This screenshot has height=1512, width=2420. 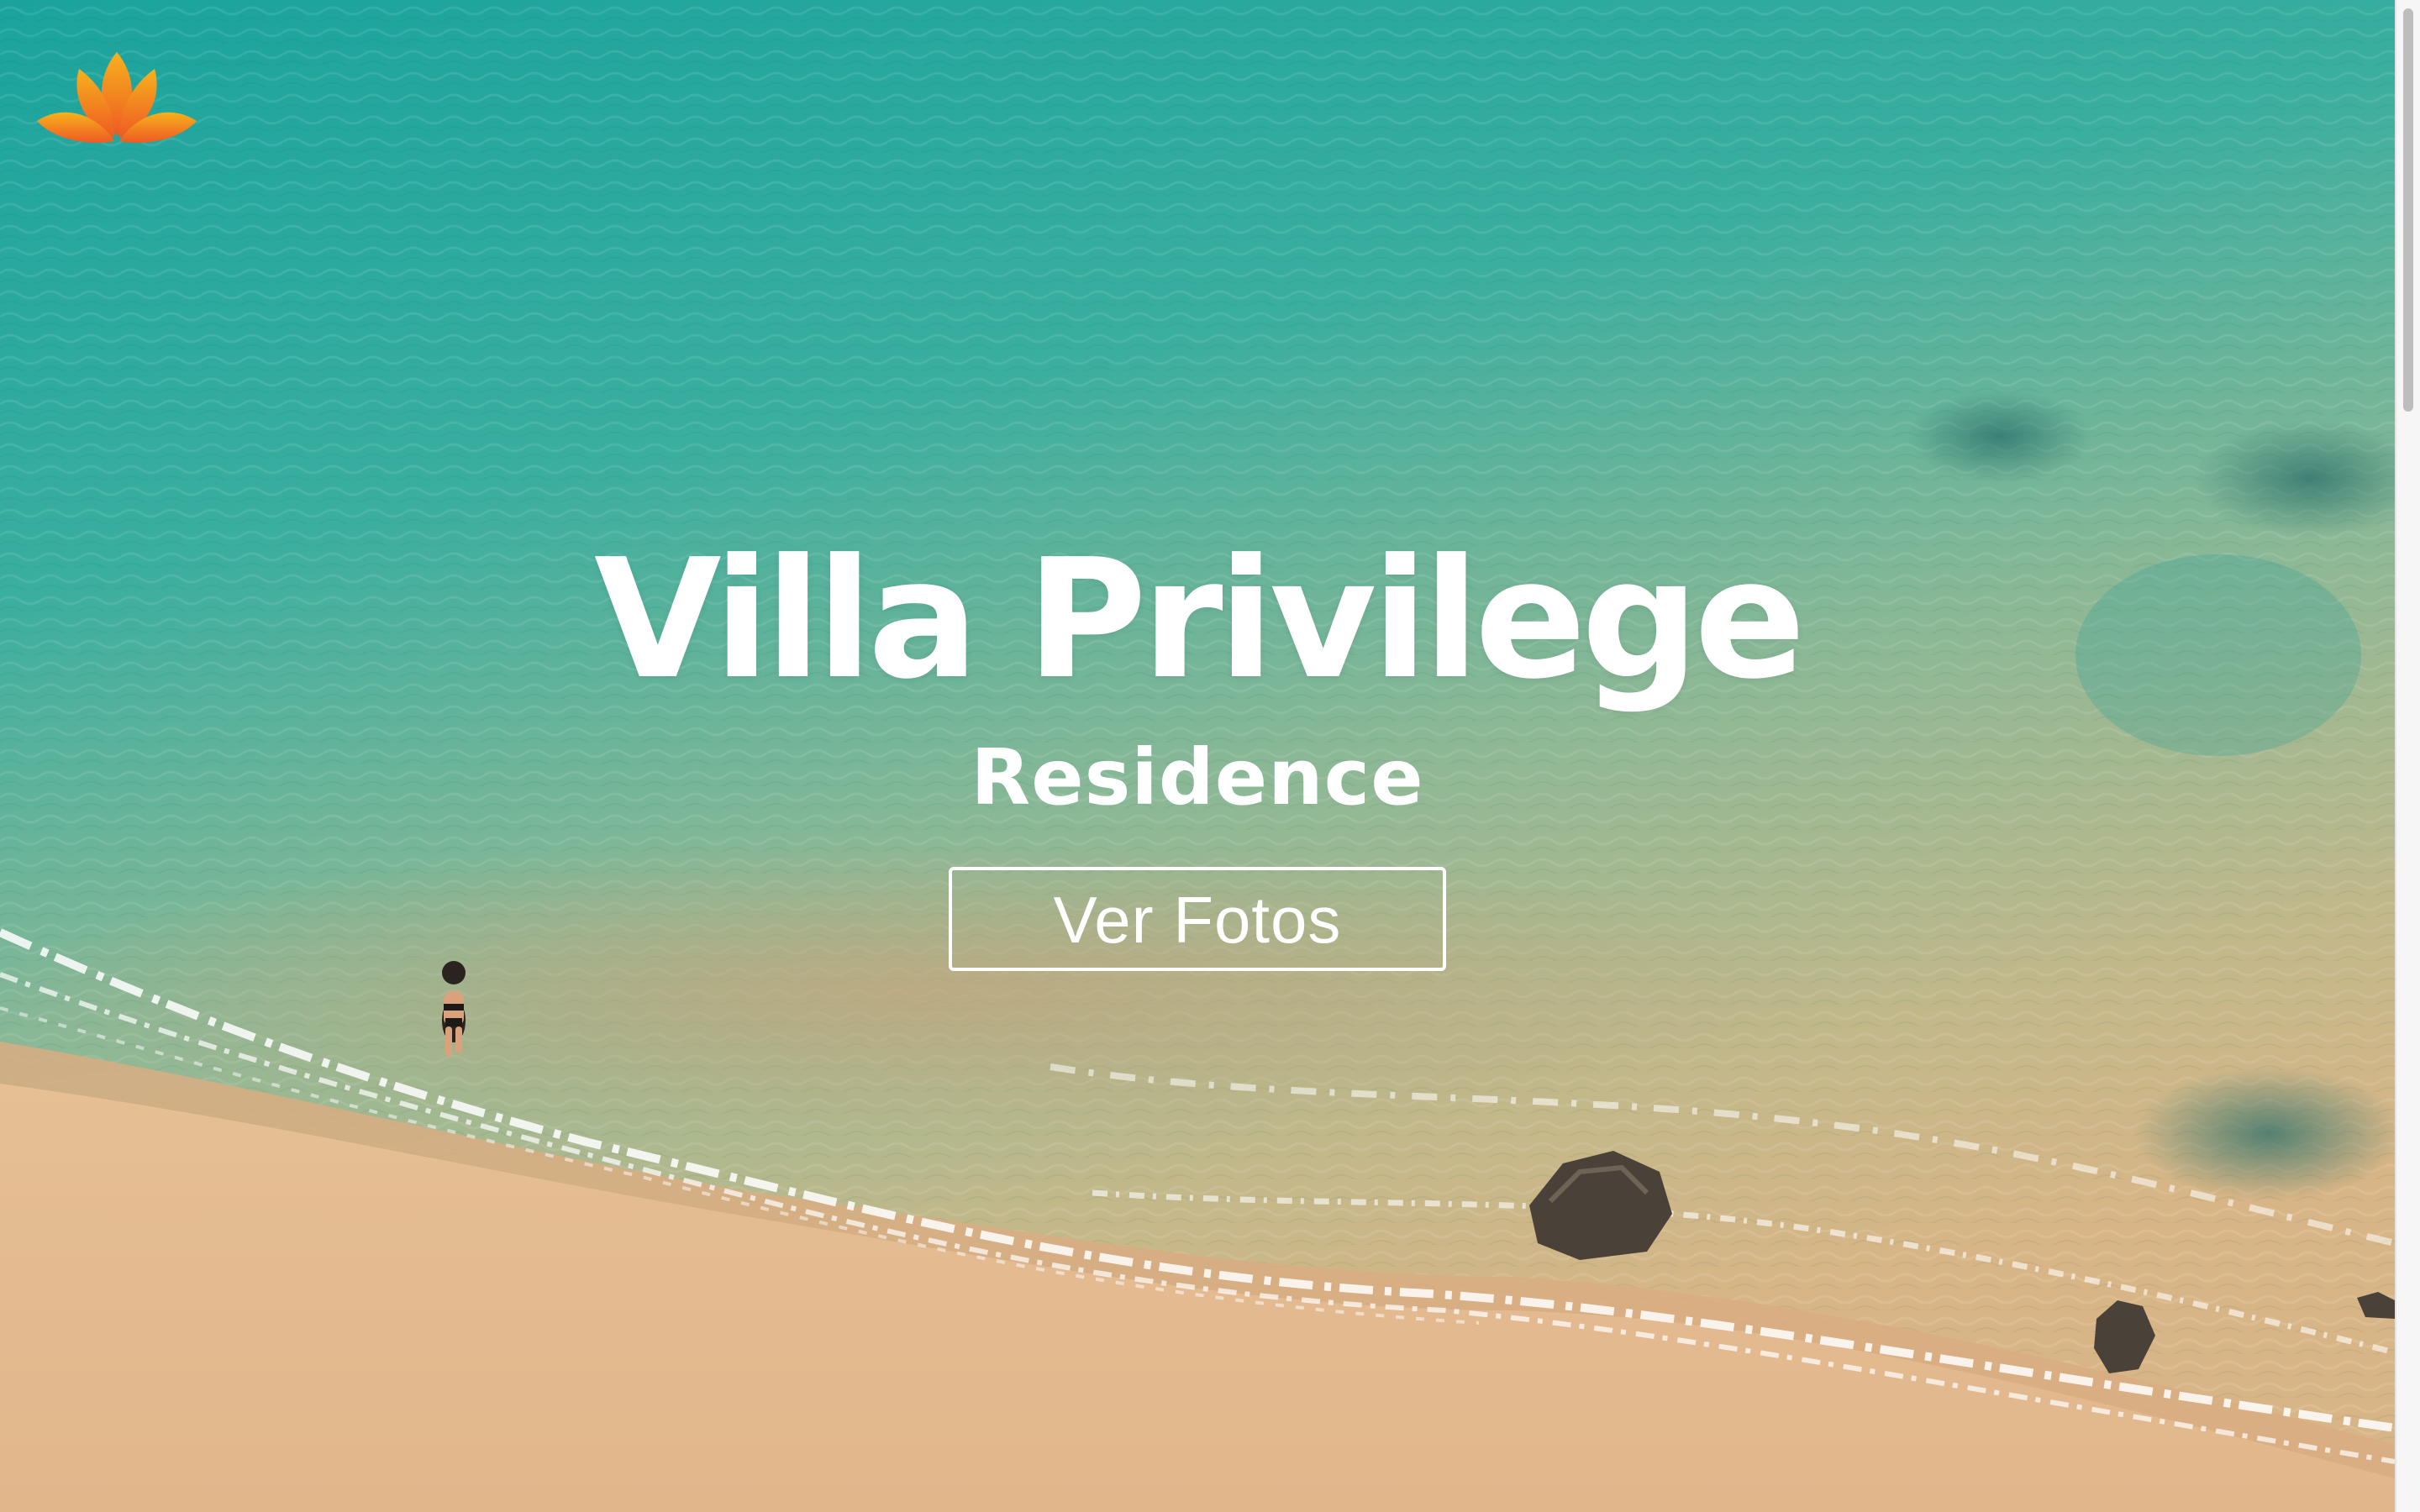 What do you see at coordinates (1197, 777) in the screenshot?
I see `hero-subtitle: Residence` at bounding box center [1197, 777].